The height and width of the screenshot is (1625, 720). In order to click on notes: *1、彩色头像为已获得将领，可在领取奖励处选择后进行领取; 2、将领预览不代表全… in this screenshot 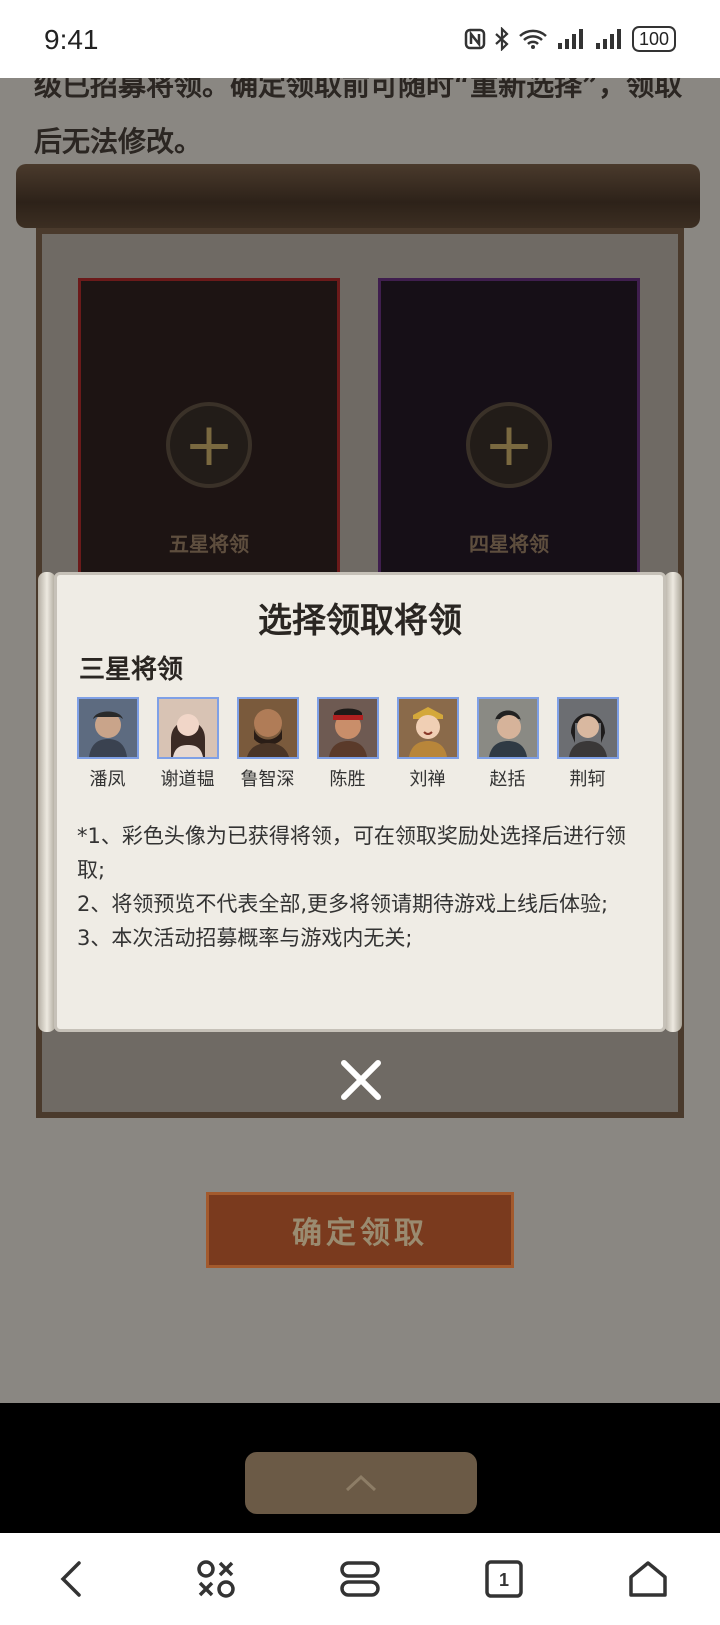, I will do `click(362, 887)`.